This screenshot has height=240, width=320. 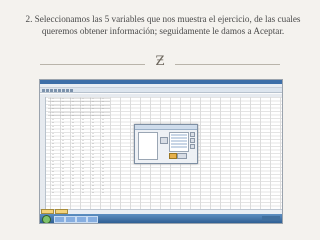 I want to click on divider-line-right, so click(x=227, y=64).